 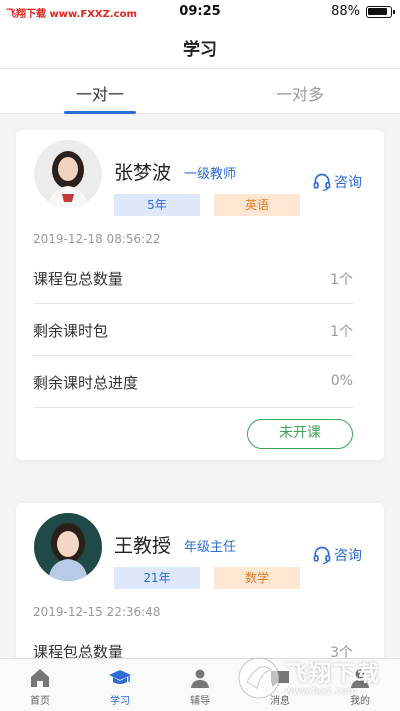 I want to click on info-row: 剩余课时总进度 0%, so click(x=193, y=382).